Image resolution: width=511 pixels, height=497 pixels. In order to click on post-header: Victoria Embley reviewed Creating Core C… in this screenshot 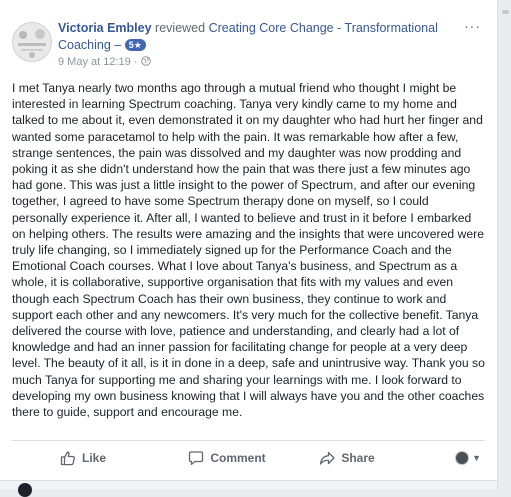, I will do `click(246, 44)`.